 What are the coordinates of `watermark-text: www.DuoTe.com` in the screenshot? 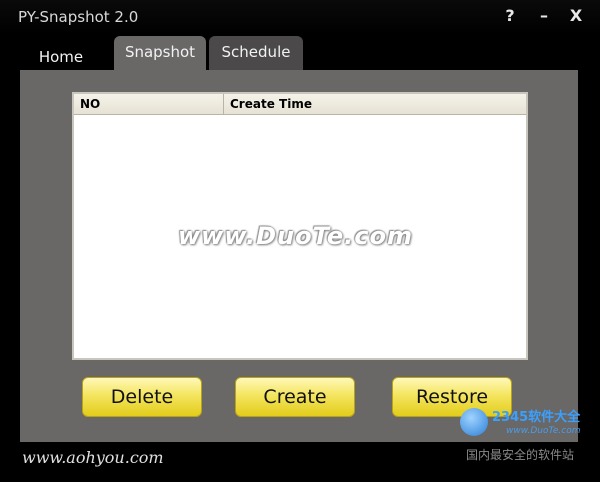 It's located at (295, 236).